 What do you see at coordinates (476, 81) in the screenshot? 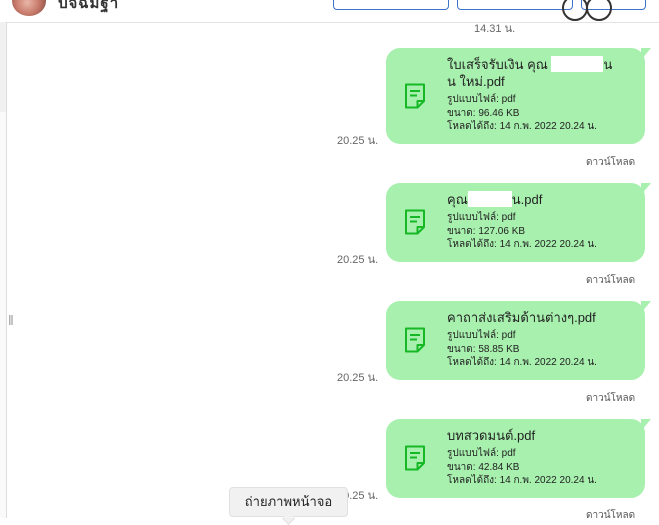
I see `file-name-text: น ใหม่.pdf` at bounding box center [476, 81].